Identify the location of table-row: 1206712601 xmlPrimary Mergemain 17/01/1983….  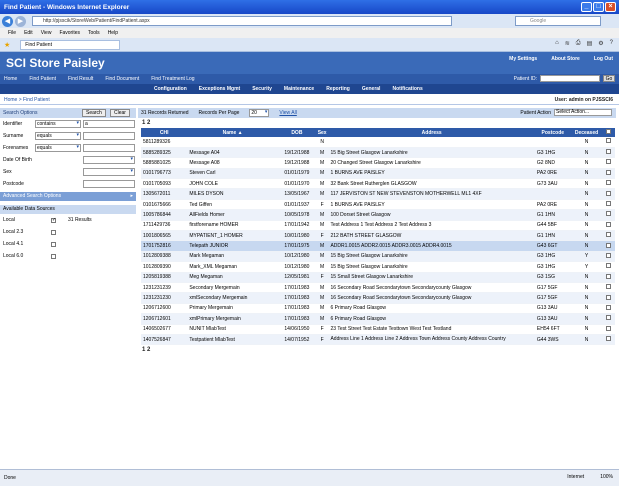
(378, 319).